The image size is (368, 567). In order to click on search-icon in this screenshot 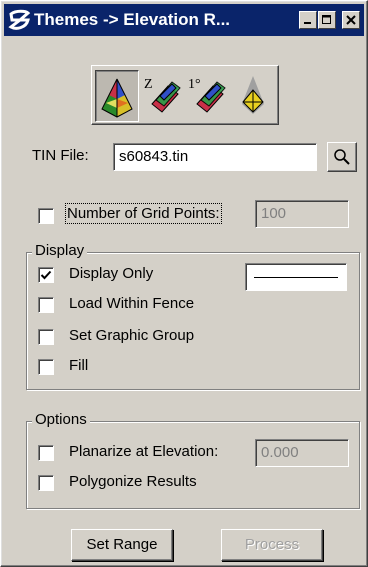, I will do `click(342, 157)`.